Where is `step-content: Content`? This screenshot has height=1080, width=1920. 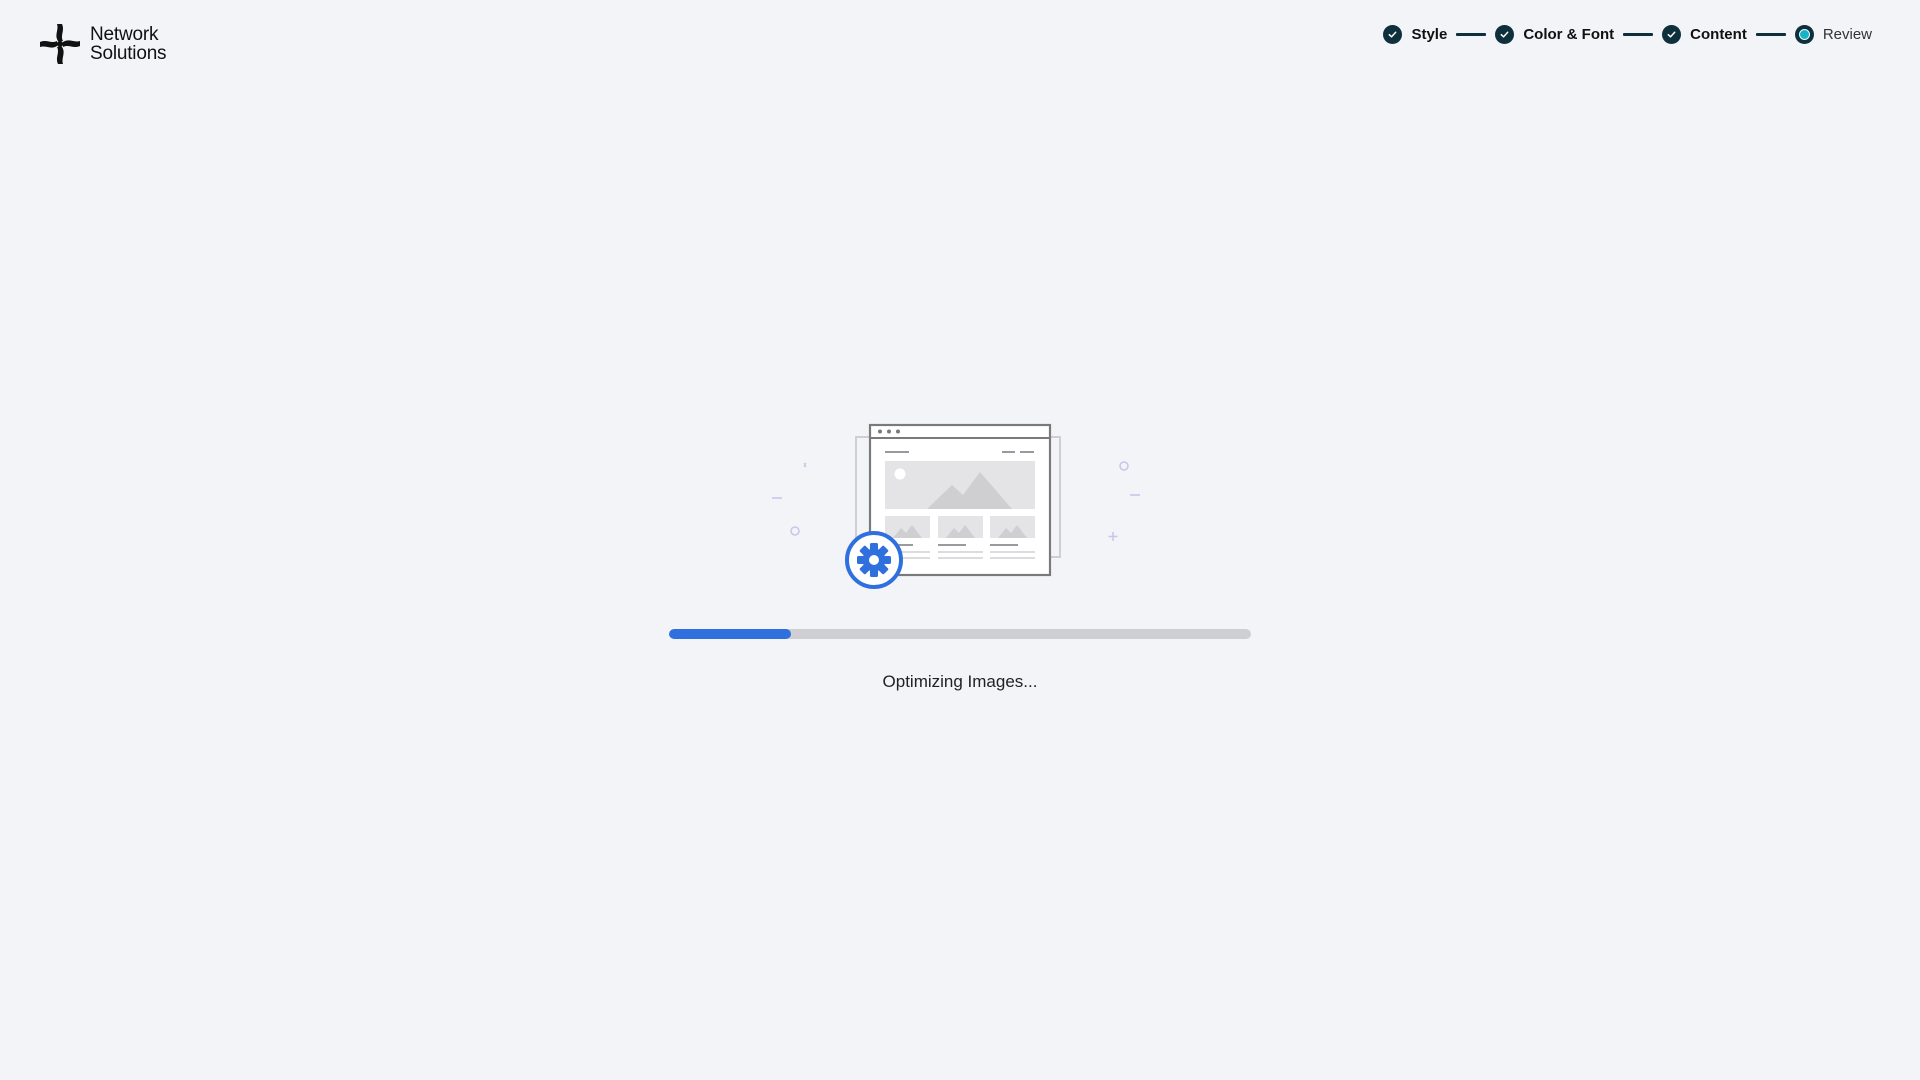
step-content: Content is located at coordinates (1704, 34).